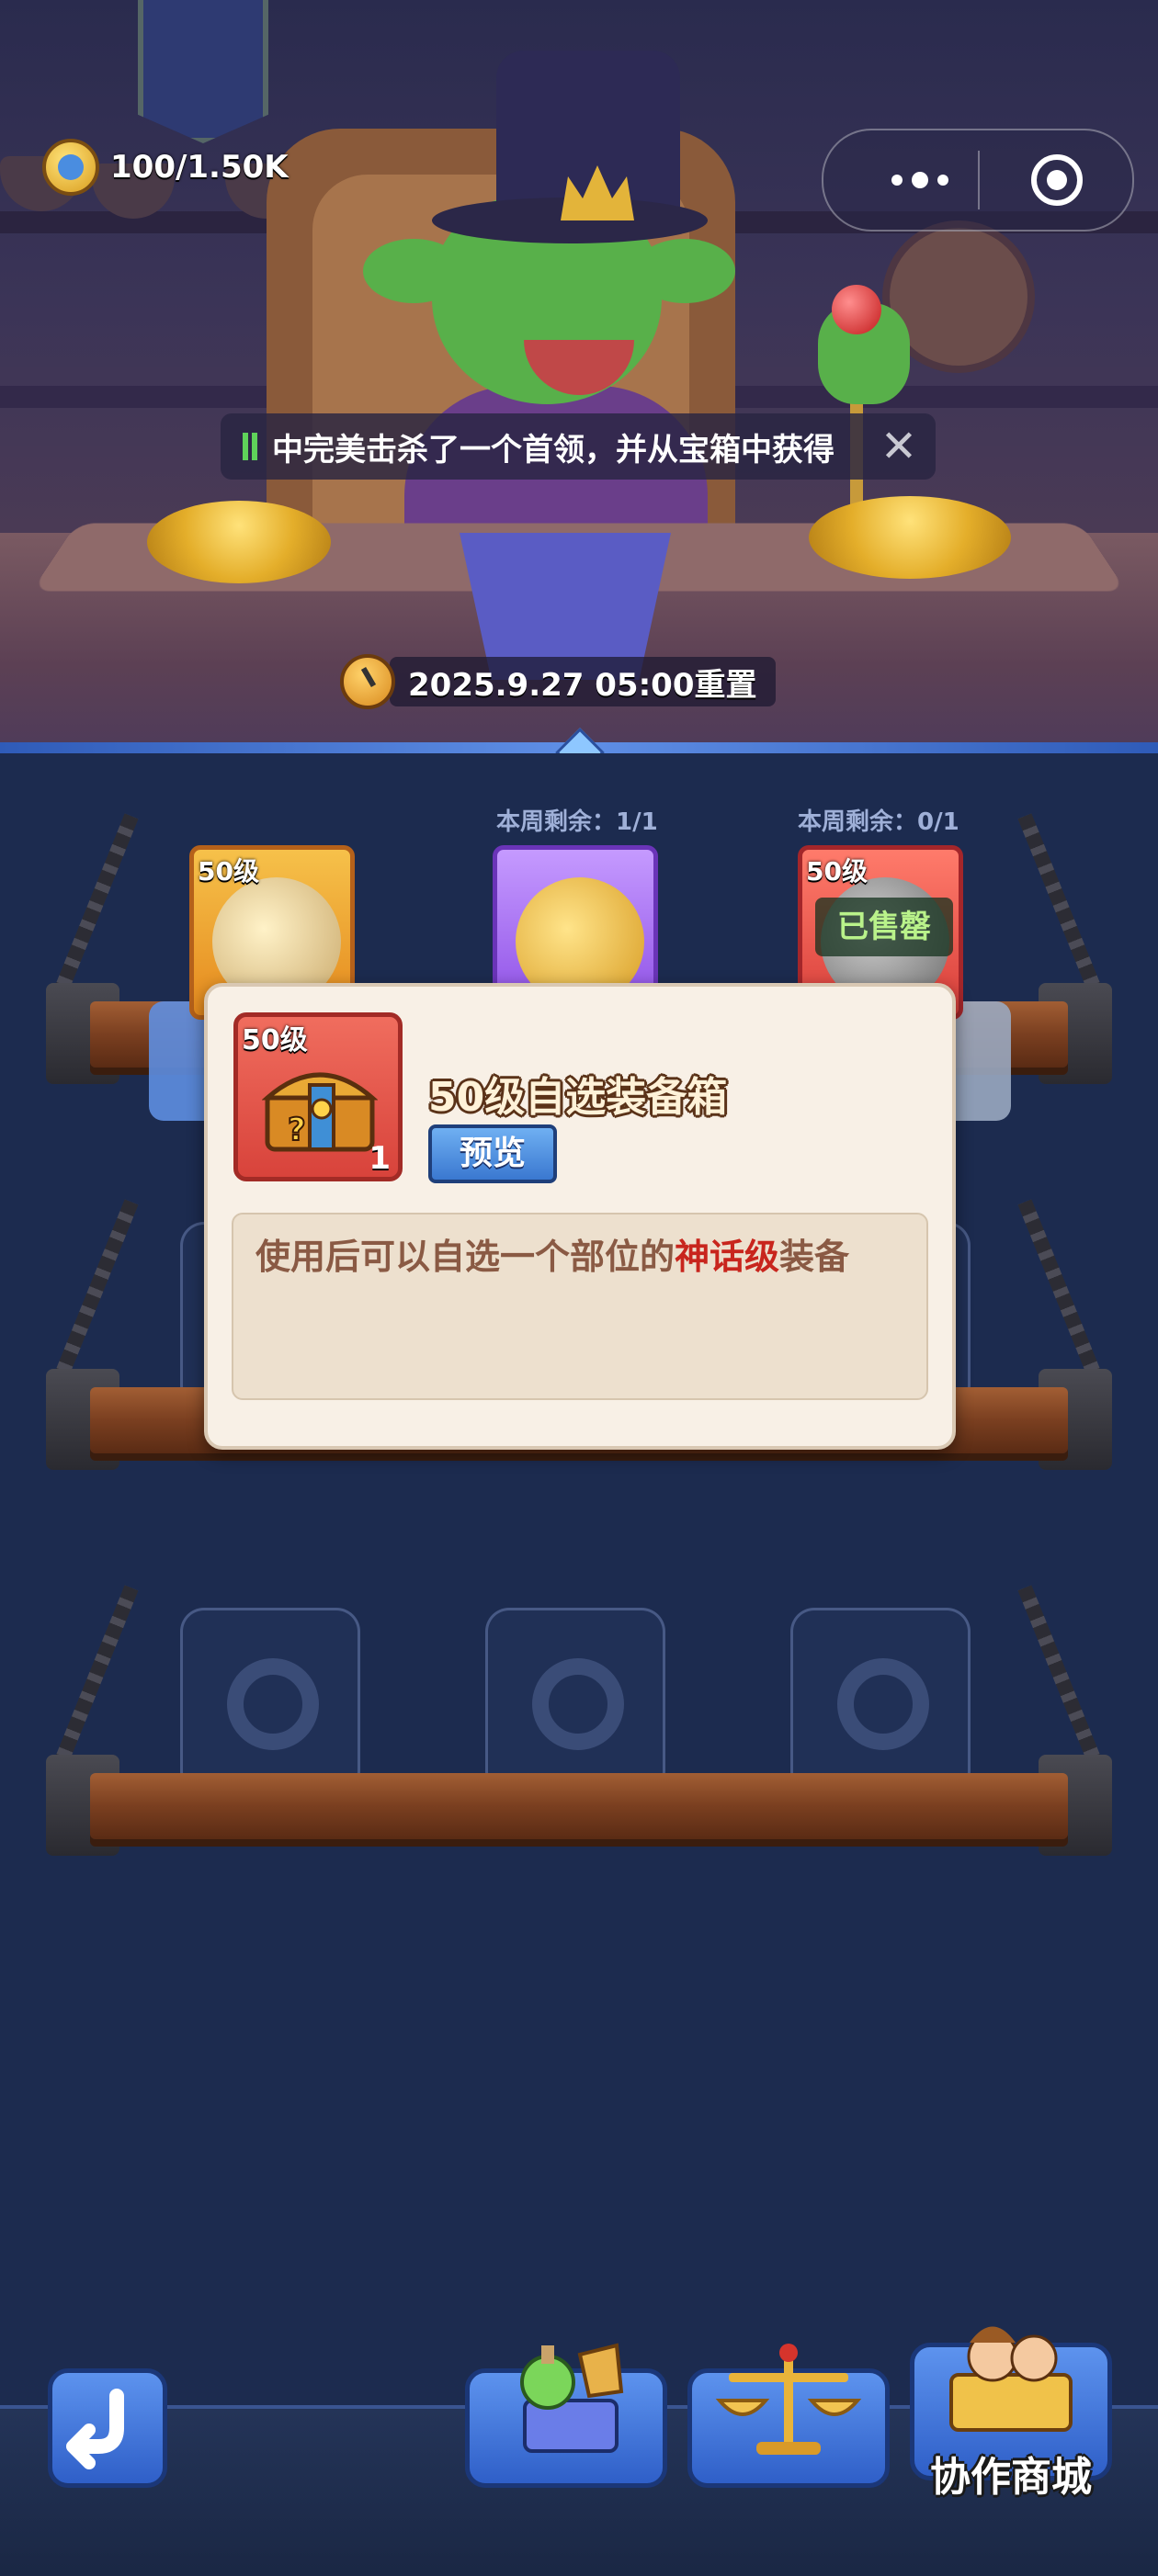 This screenshot has width=1158, height=2576. I want to click on gold-pile-right, so click(910, 537).